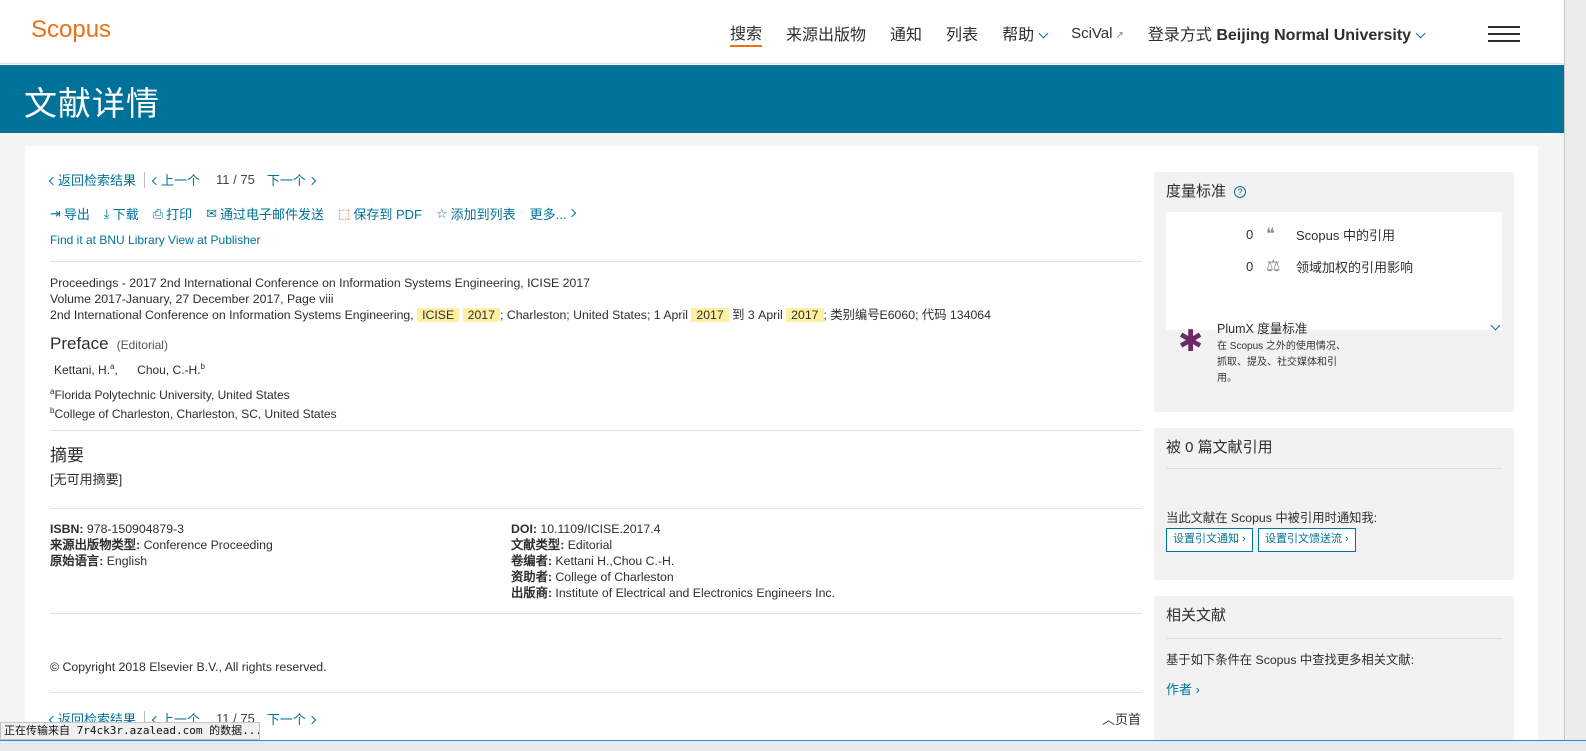  Describe the element at coordinates (223, 179) in the screenshot. I see `position-current: 11` at that location.